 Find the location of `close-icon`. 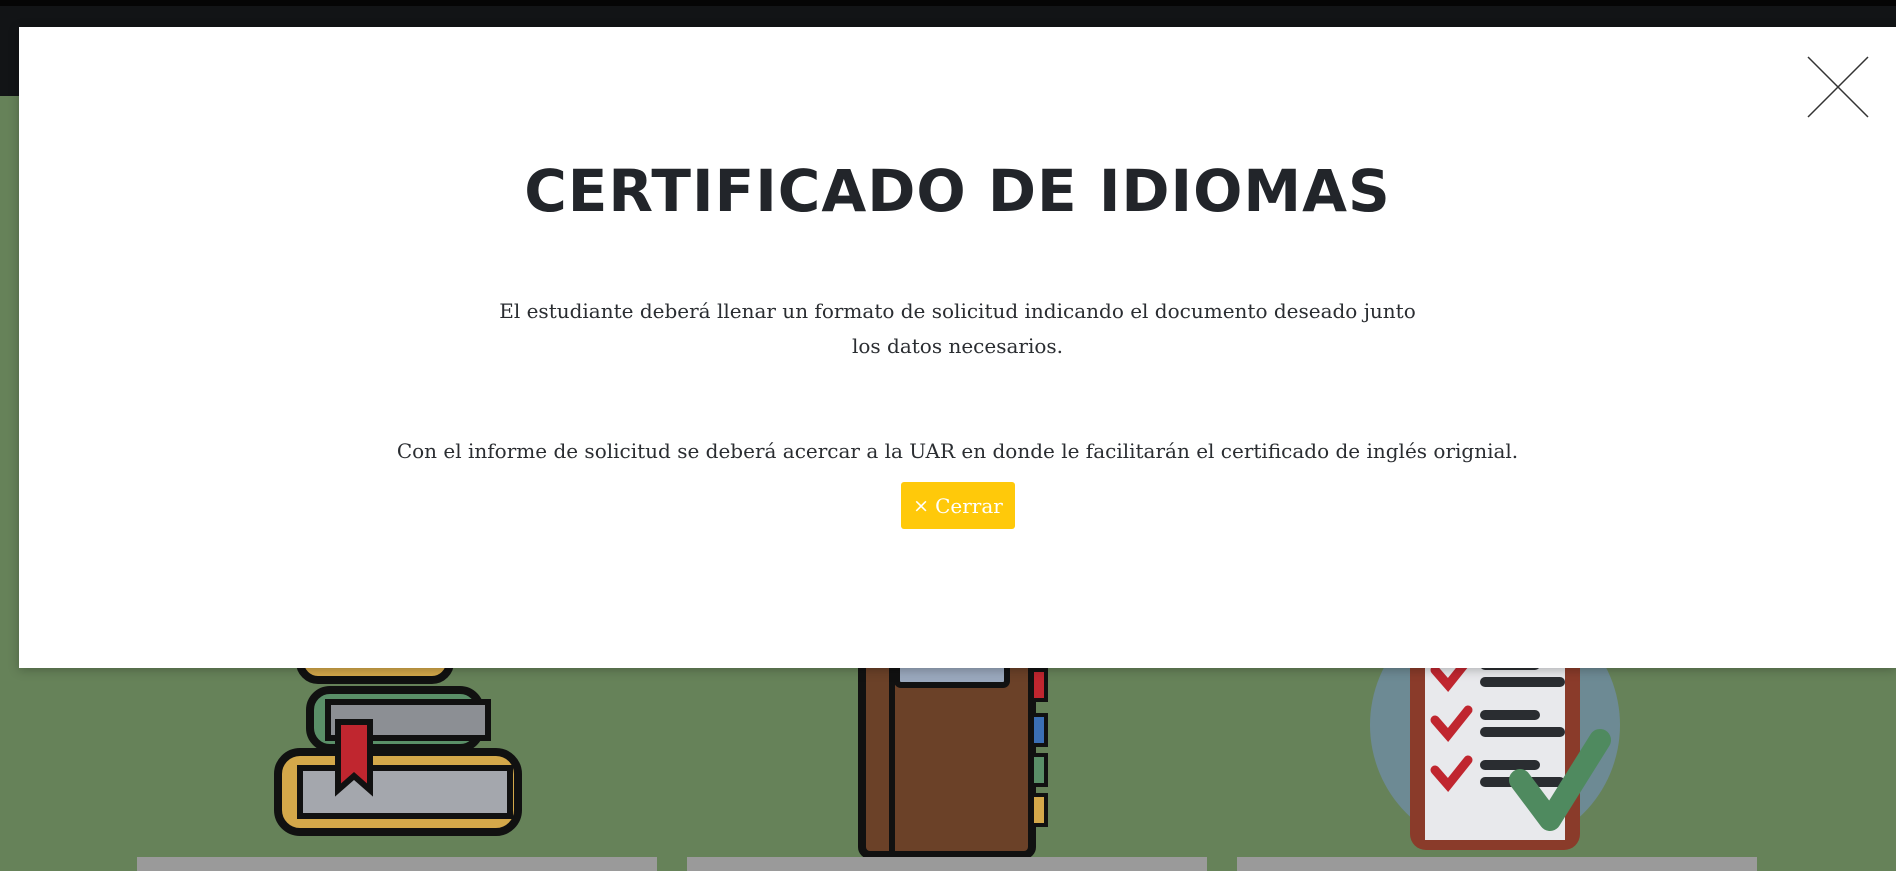

close-icon is located at coordinates (1838, 87).